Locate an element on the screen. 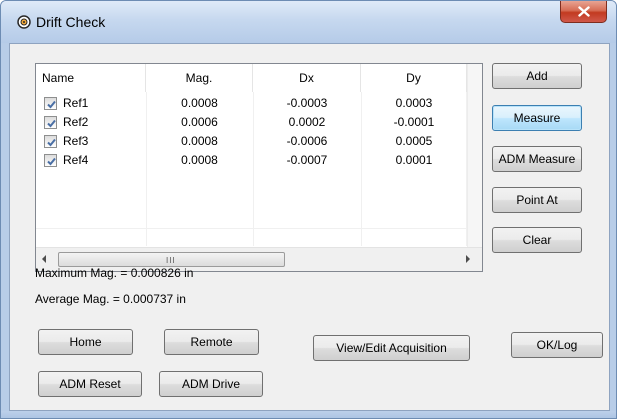 The height and width of the screenshot is (419, 617). adm-drive-button: ADM Drive is located at coordinates (211, 384).